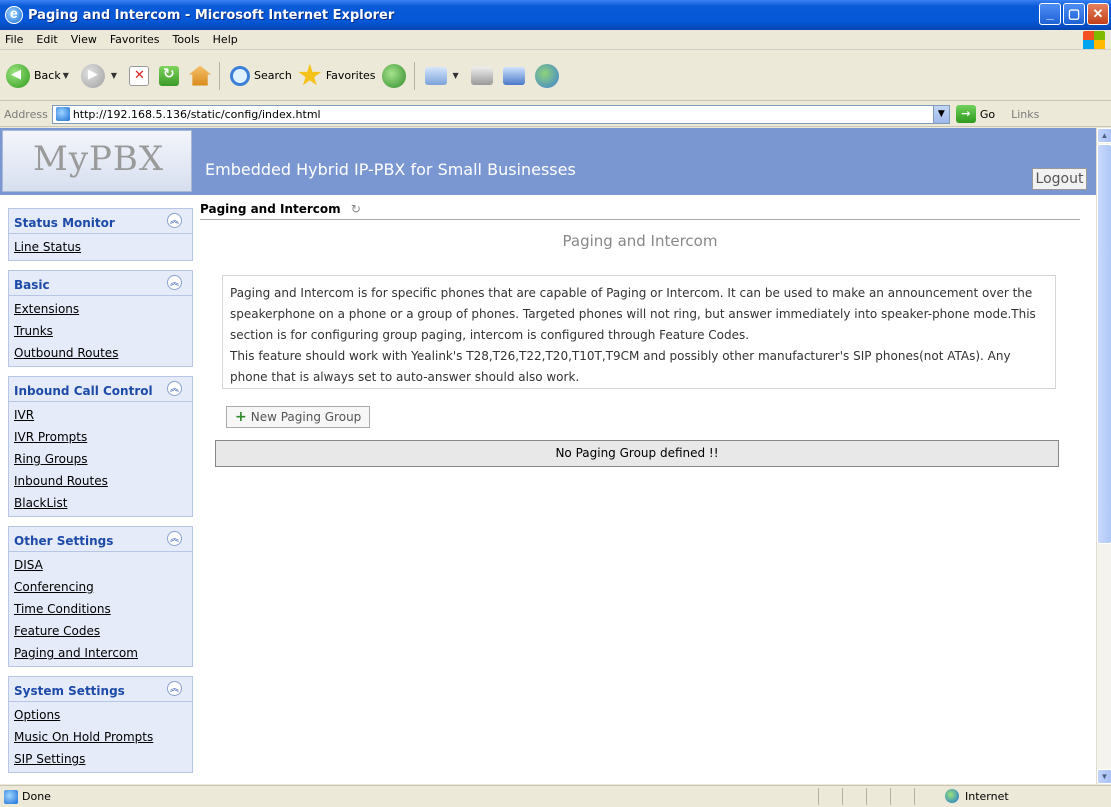 The width and height of the screenshot is (1111, 807). I want to click on address-label: Address, so click(26, 114).